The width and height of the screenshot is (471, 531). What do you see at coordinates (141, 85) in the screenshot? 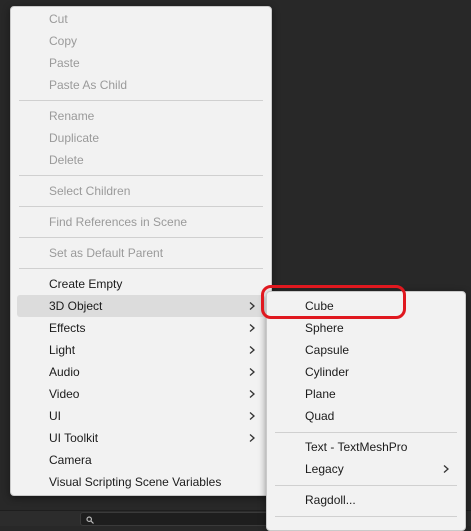
I see `menu-item-paste-as-child: Paste As Child` at bounding box center [141, 85].